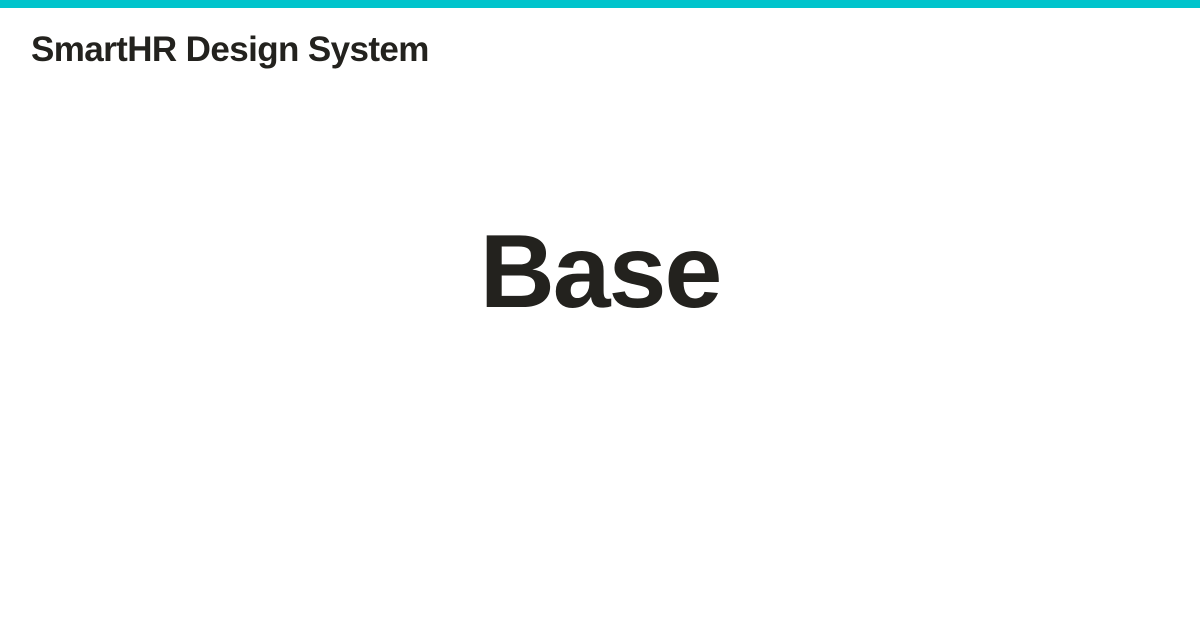 The height and width of the screenshot is (630, 1200). I want to click on brand-title: SmartHR Design System, so click(230, 49).